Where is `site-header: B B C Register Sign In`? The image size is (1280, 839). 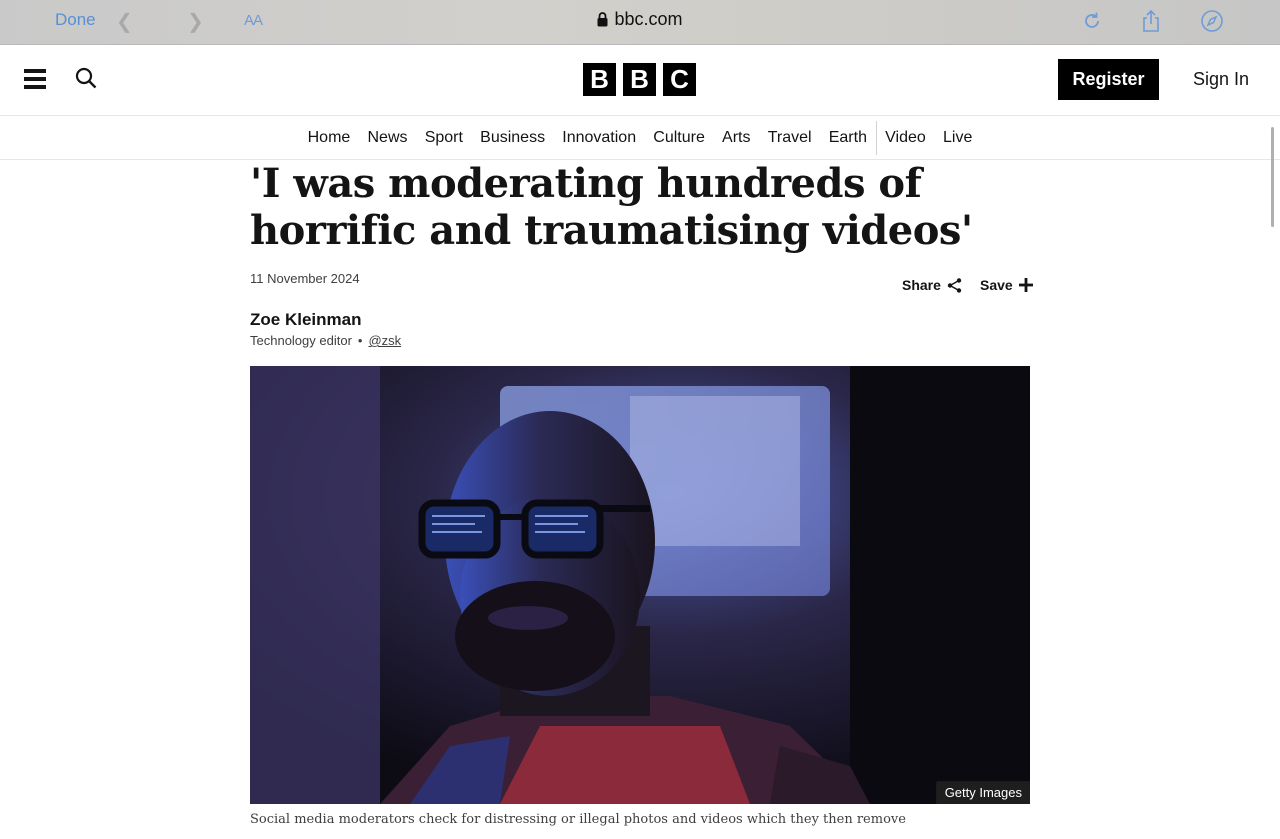 site-header: B B C Register Sign In is located at coordinates (640, 80).